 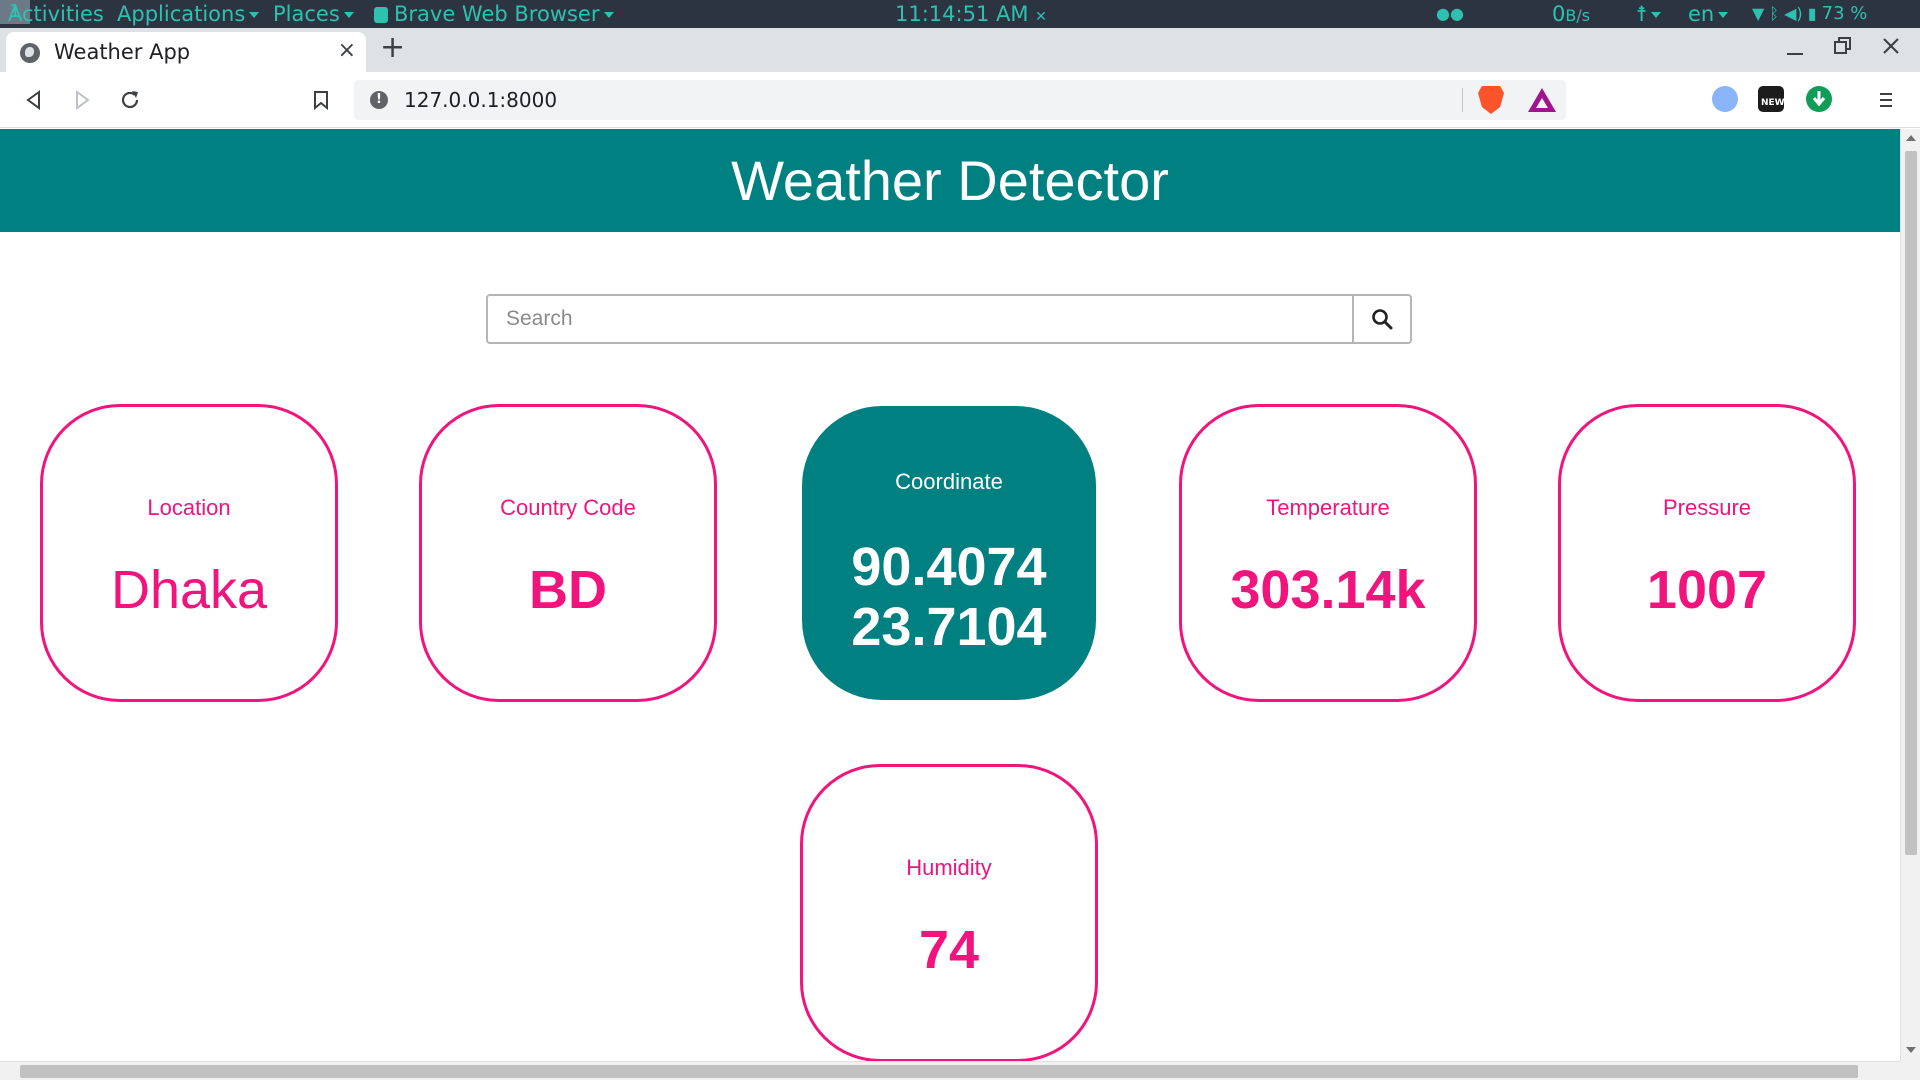 I want to click on scrollbar-corner, so click(x=1910, y=1070).